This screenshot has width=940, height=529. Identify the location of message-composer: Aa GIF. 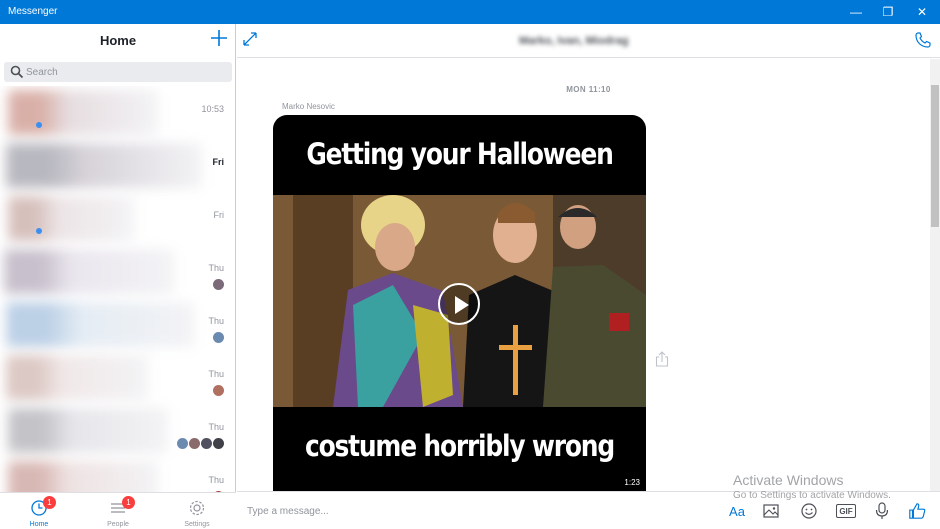
(588, 510).